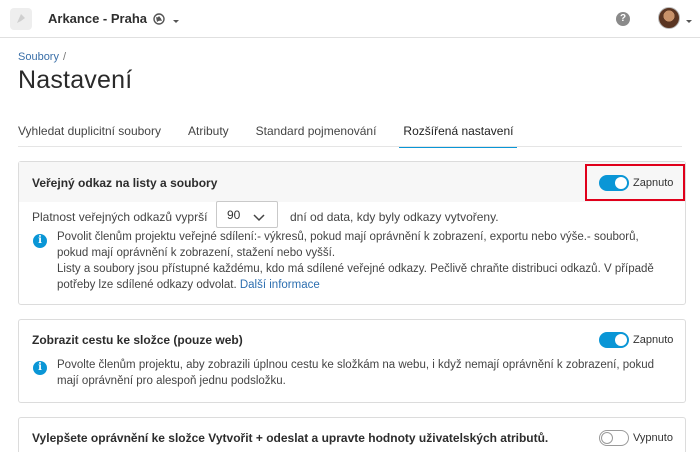 This screenshot has height=452, width=700. Describe the element at coordinates (458, 136) in the screenshot. I see `tab-advanced-settings: Rozšířená nastavení` at that location.